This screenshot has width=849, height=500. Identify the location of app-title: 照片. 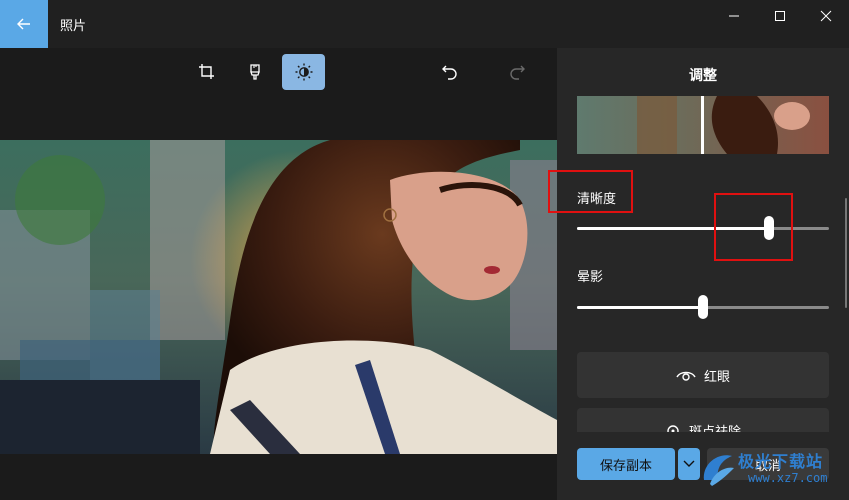
(73, 26).